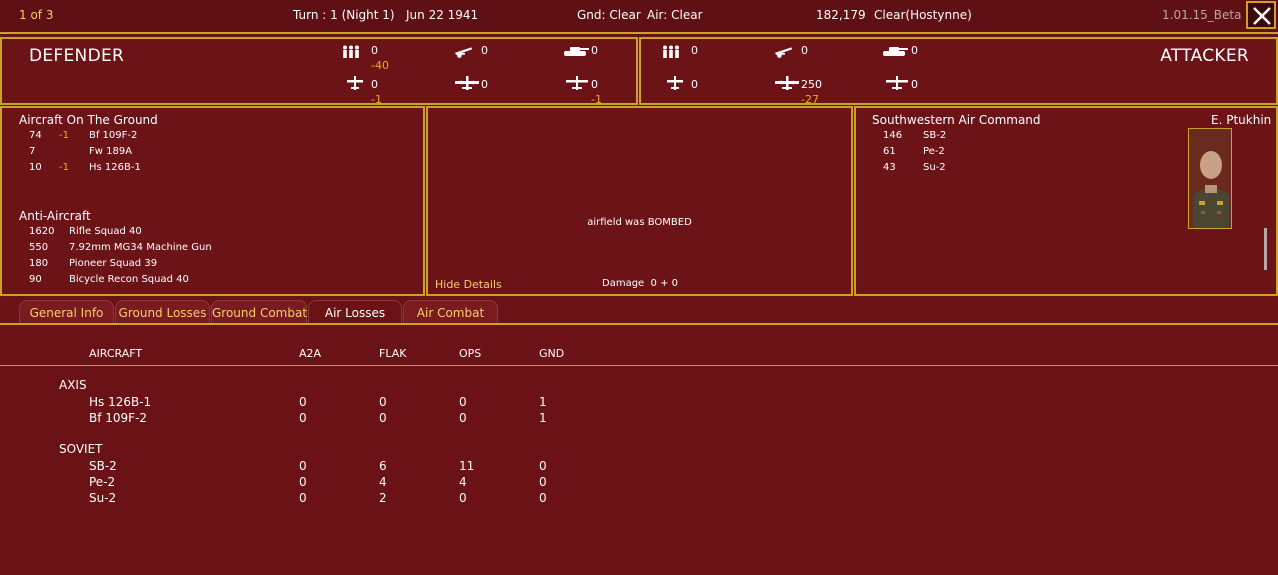 Image resolution: width=1278 pixels, height=575 pixels. I want to click on col-header-ops: OPS, so click(470, 353).